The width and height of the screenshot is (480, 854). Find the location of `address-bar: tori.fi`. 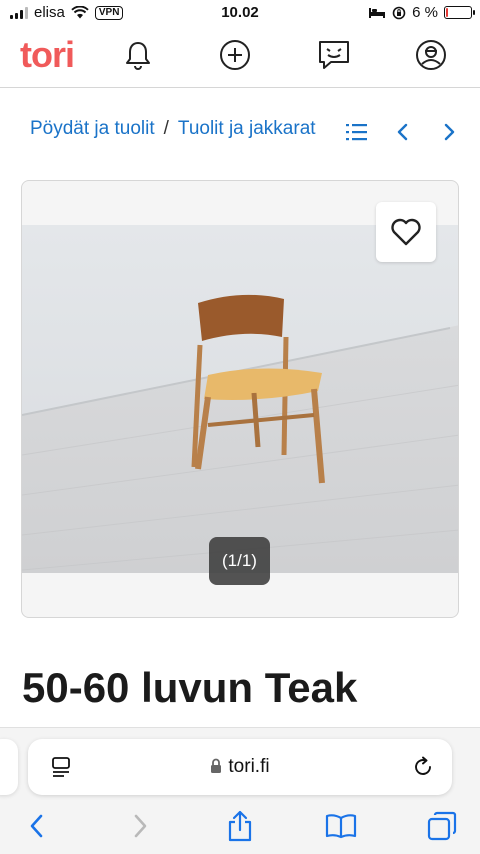

address-bar: tori.fi is located at coordinates (240, 767).